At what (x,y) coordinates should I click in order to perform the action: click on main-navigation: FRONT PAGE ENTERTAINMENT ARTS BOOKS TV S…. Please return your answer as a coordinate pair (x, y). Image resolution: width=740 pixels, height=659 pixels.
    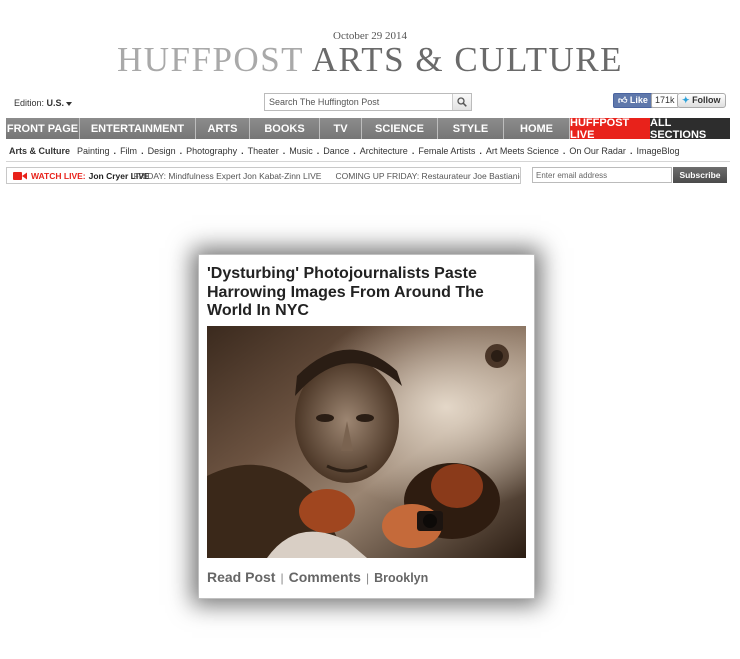
    Looking at the image, I should click on (368, 129).